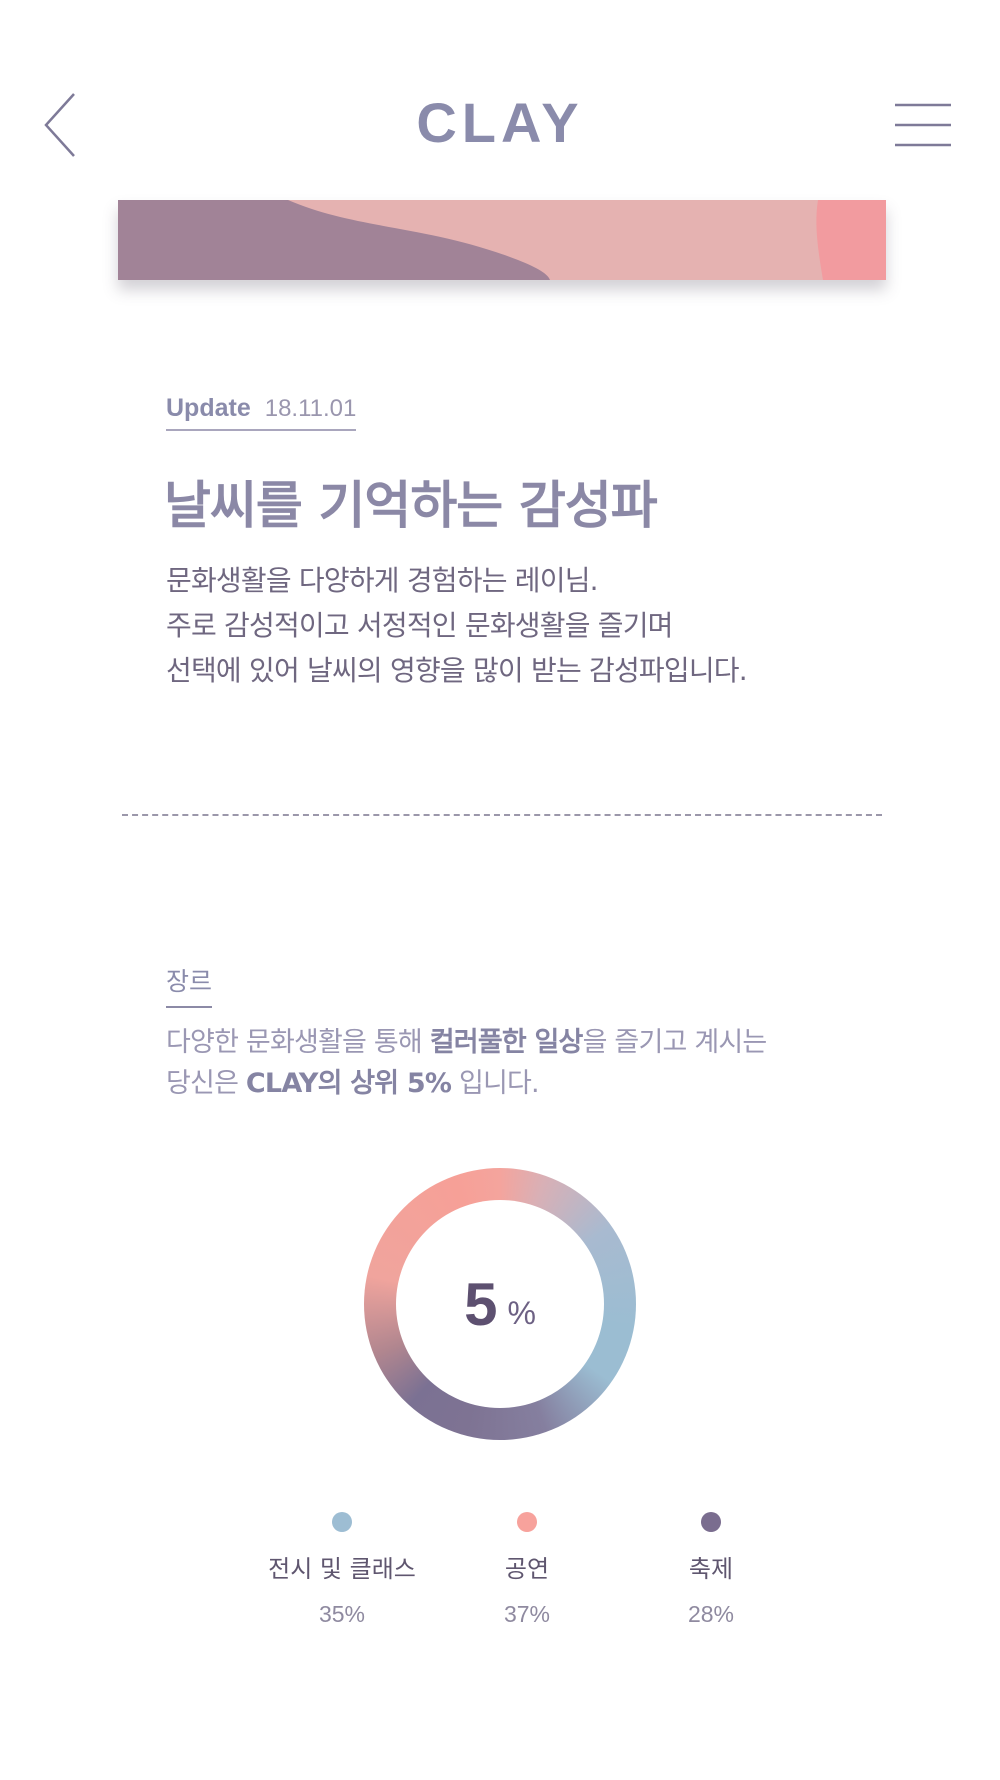 This screenshot has height=1780, width=1000. I want to click on summary-highlight: 컬러풀한 일상, so click(506, 1042).